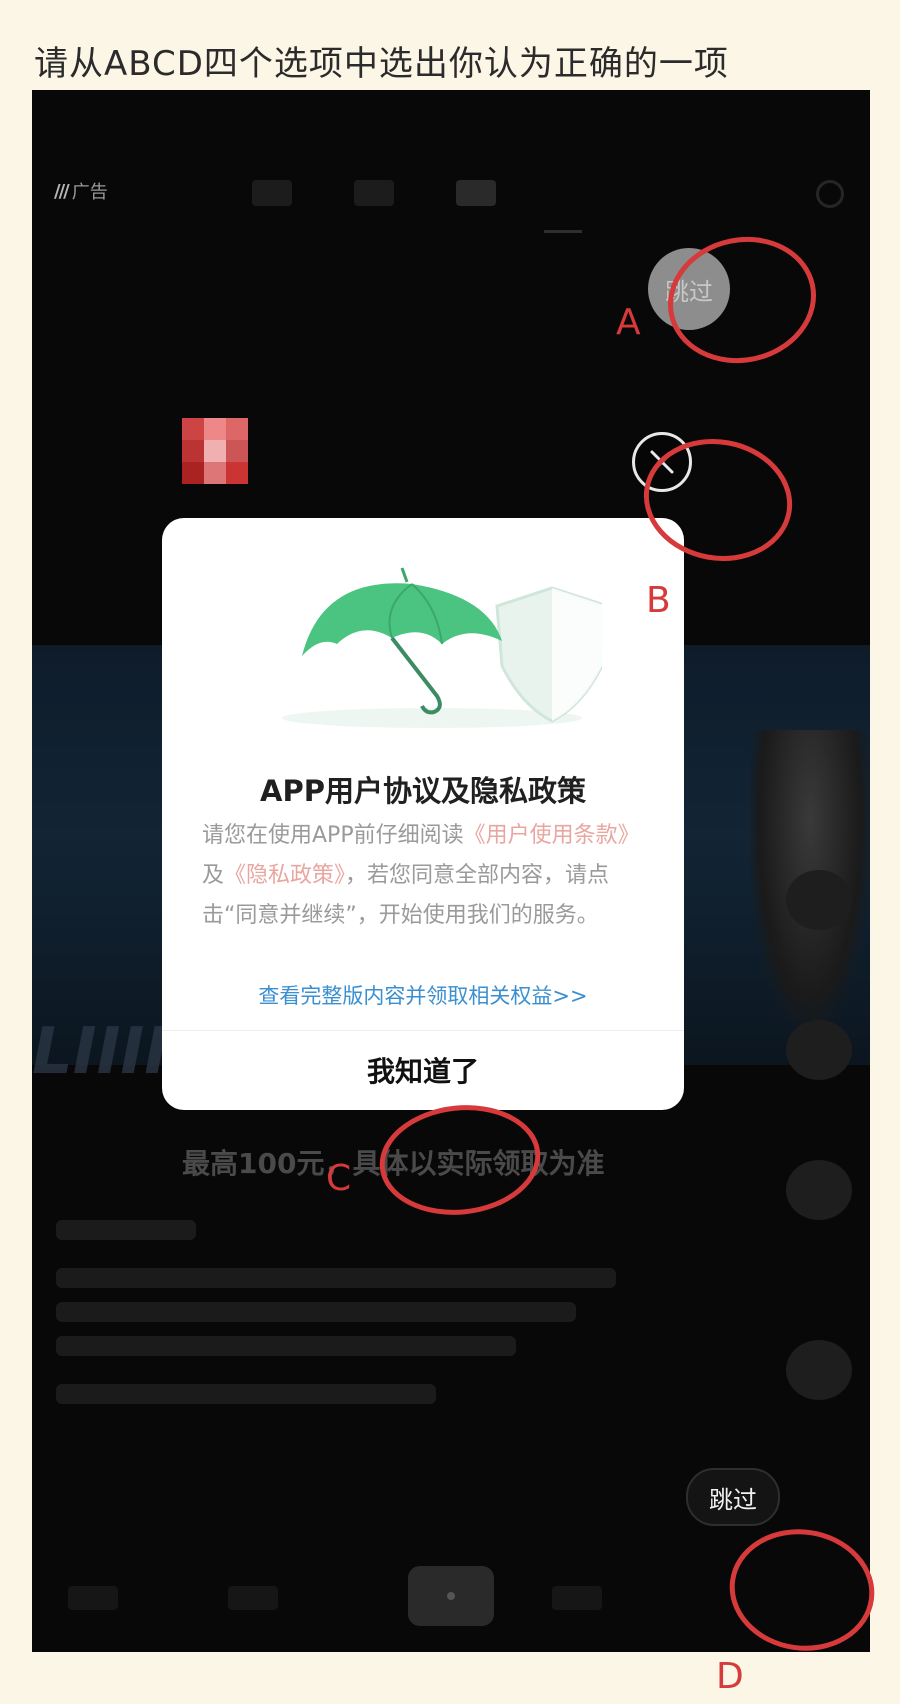 The image size is (900, 1704). Describe the element at coordinates (563, 231) in the screenshot. I see `nav-tab-indicator` at that location.